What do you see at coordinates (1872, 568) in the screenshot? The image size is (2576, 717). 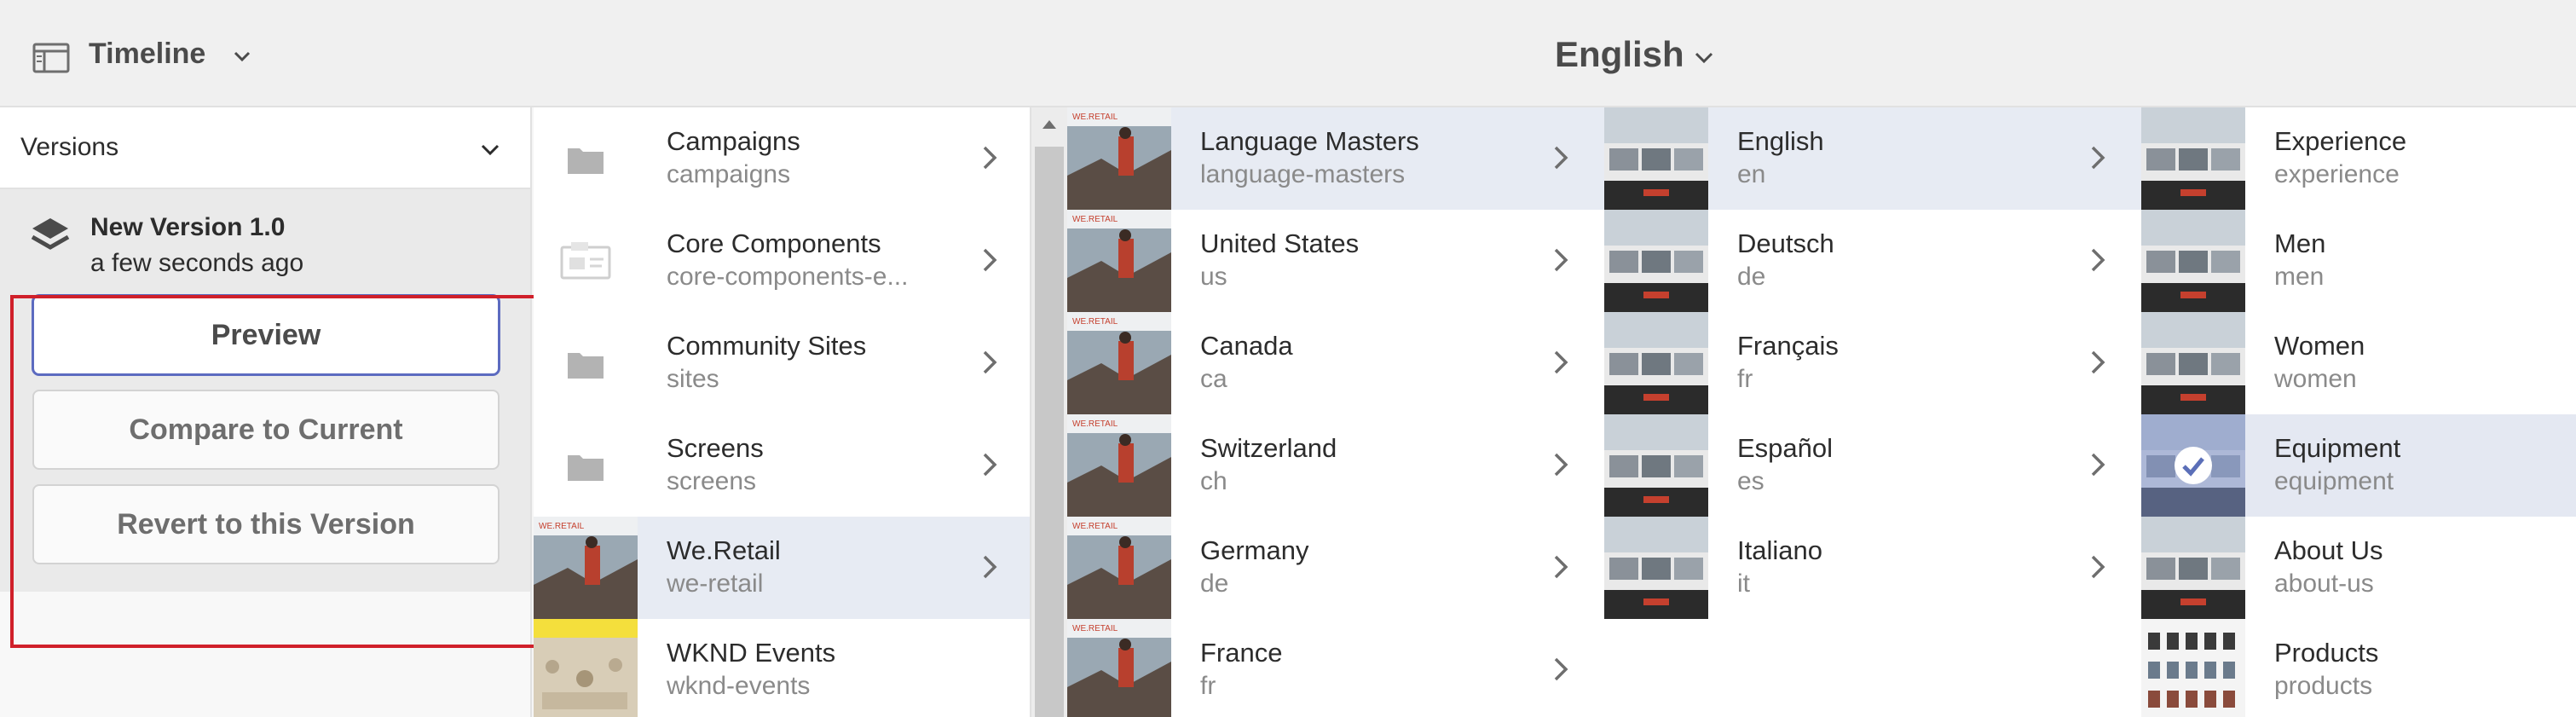 I see `list-item: Italiano it` at bounding box center [1872, 568].